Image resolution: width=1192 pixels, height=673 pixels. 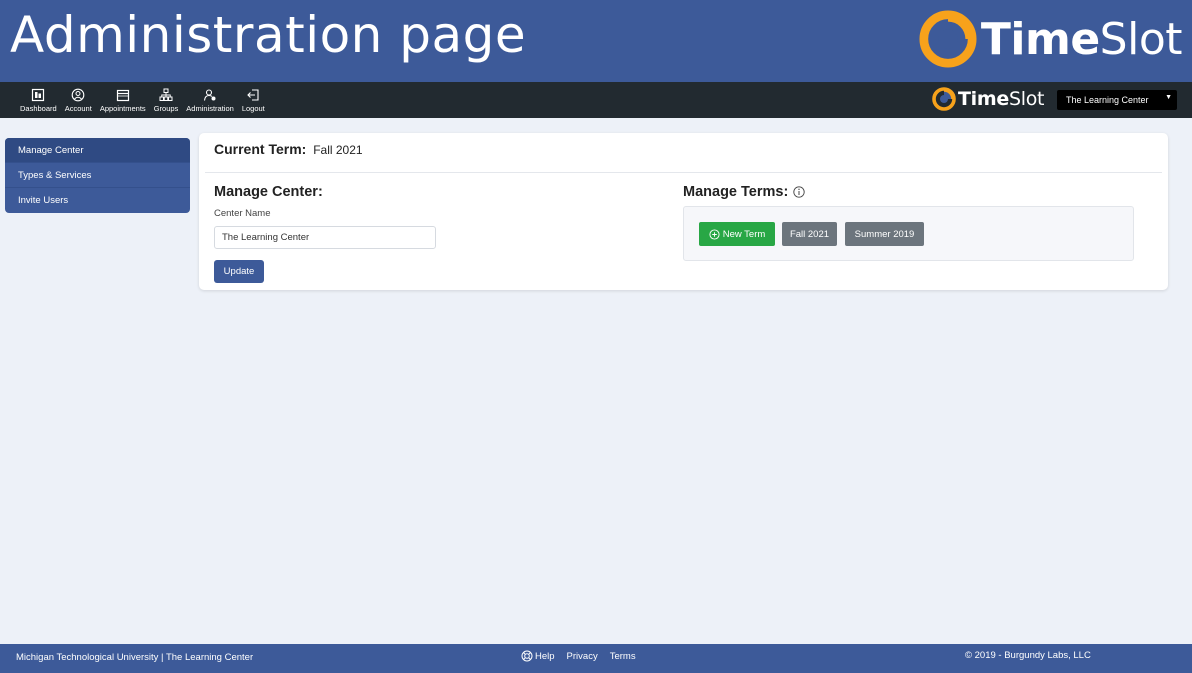 I want to click on account-icon, so click(x=78, y=94).